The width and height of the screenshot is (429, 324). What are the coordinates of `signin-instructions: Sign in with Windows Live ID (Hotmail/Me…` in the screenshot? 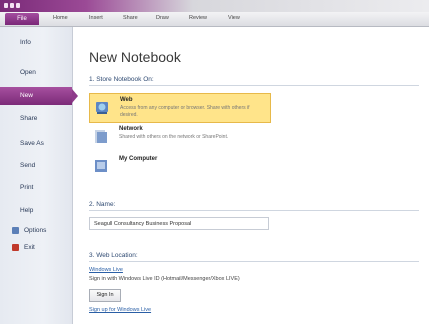 It's located at (164, 279).